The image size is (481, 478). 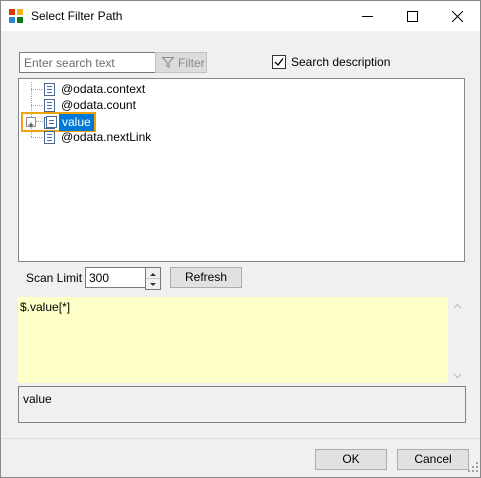 I want to click on close-button, so click(x=457, y=16).